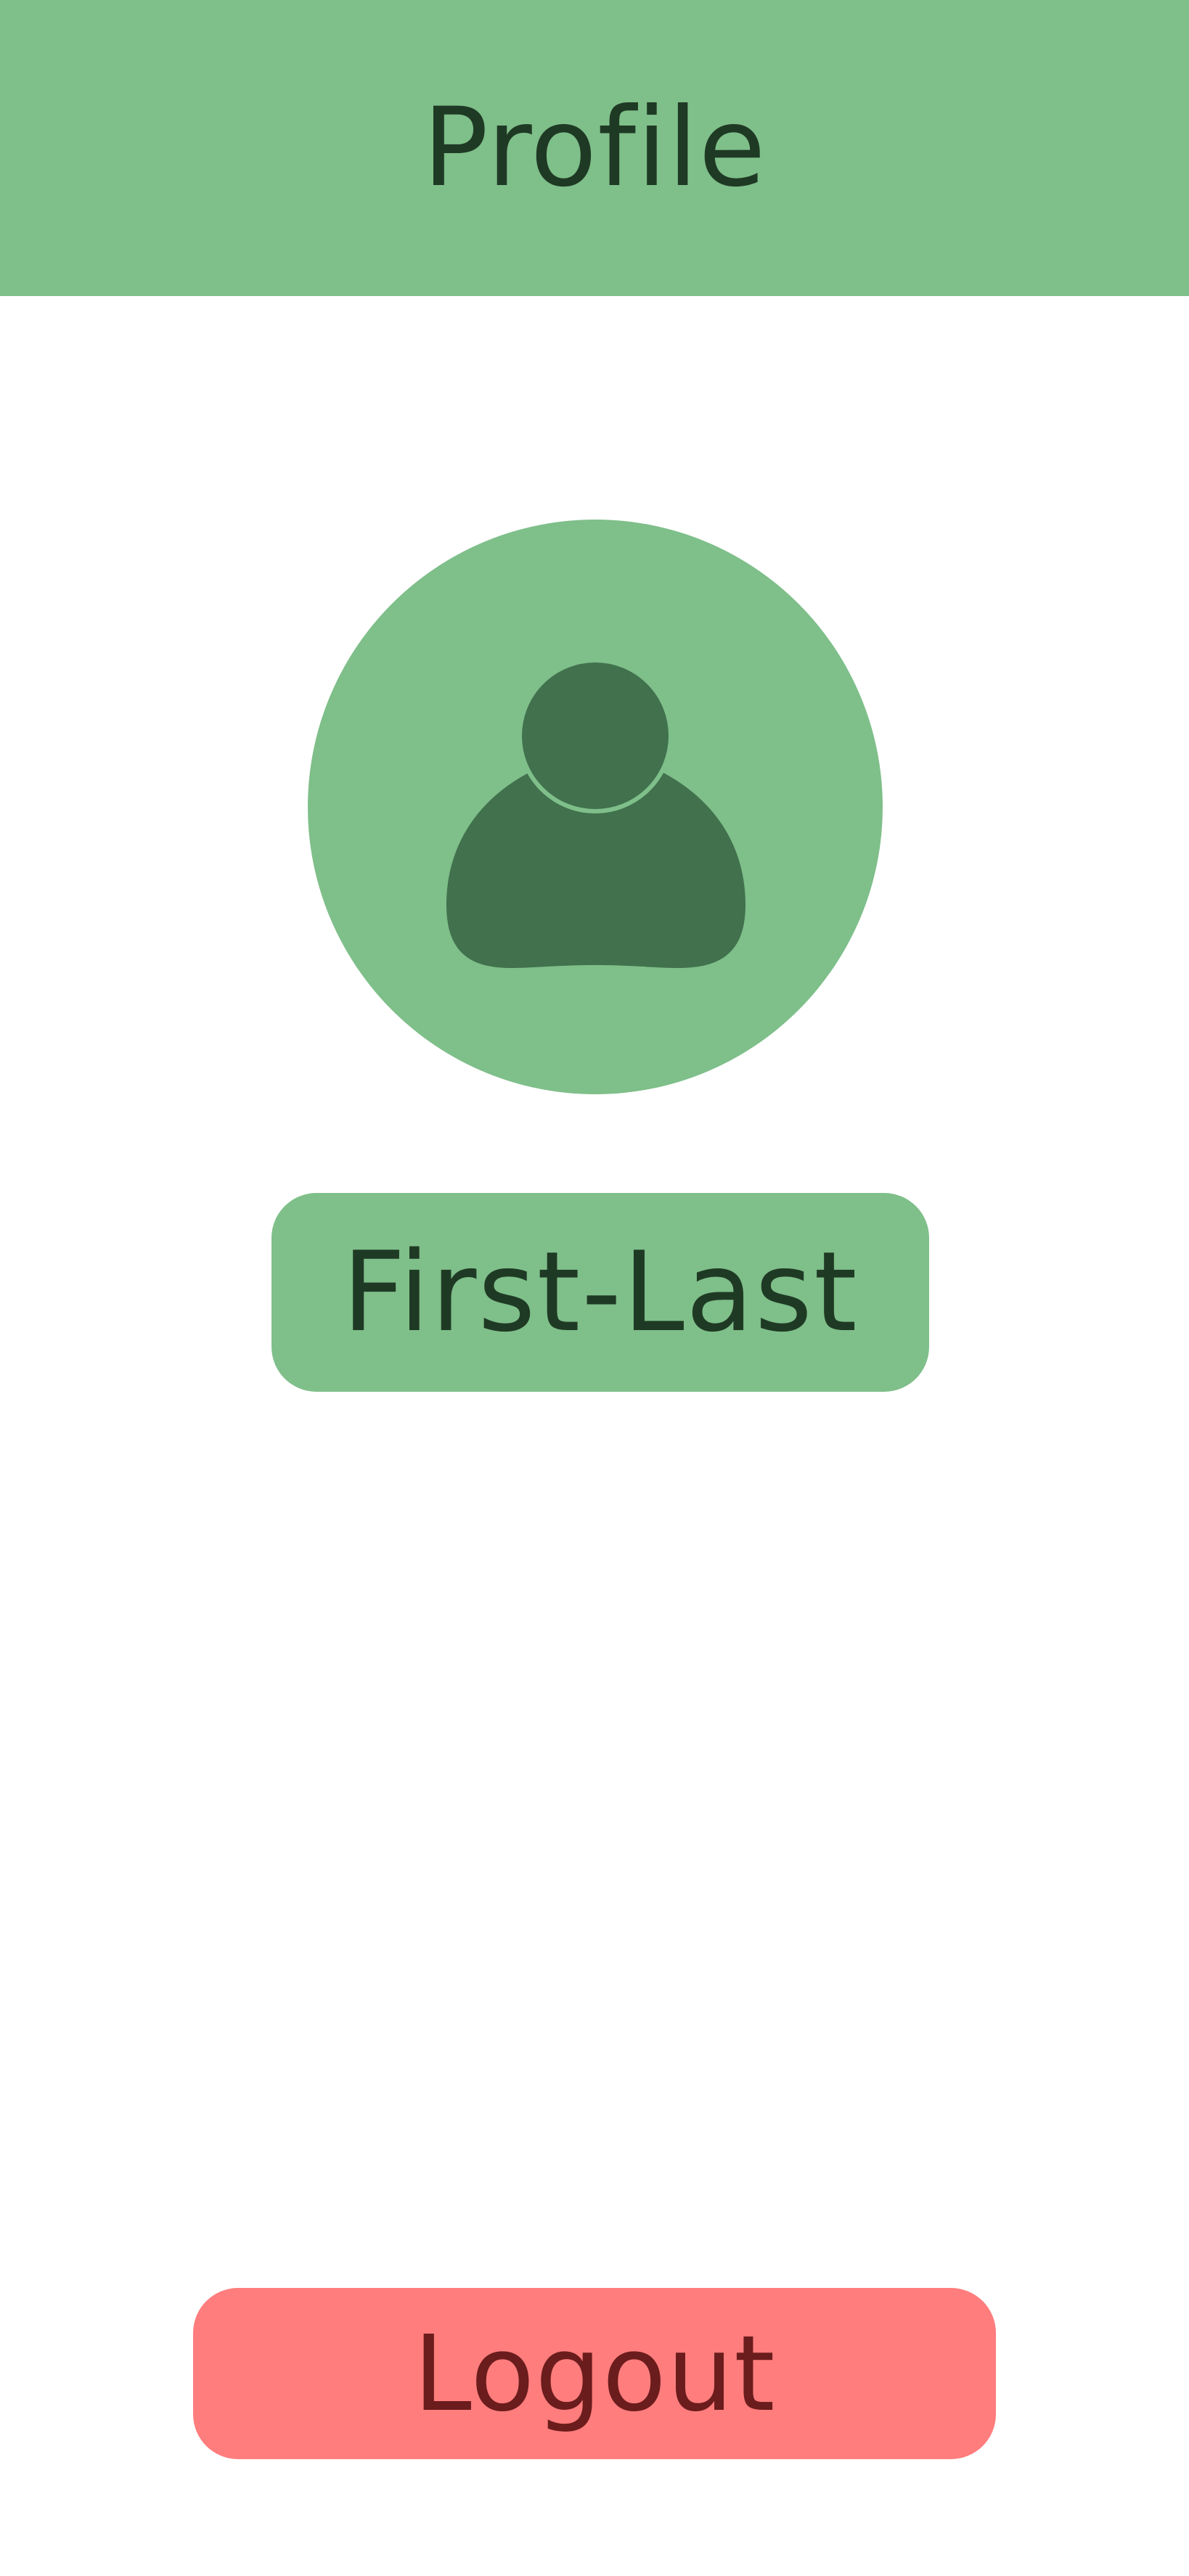  I want to click on avatar, so click(595, 807).